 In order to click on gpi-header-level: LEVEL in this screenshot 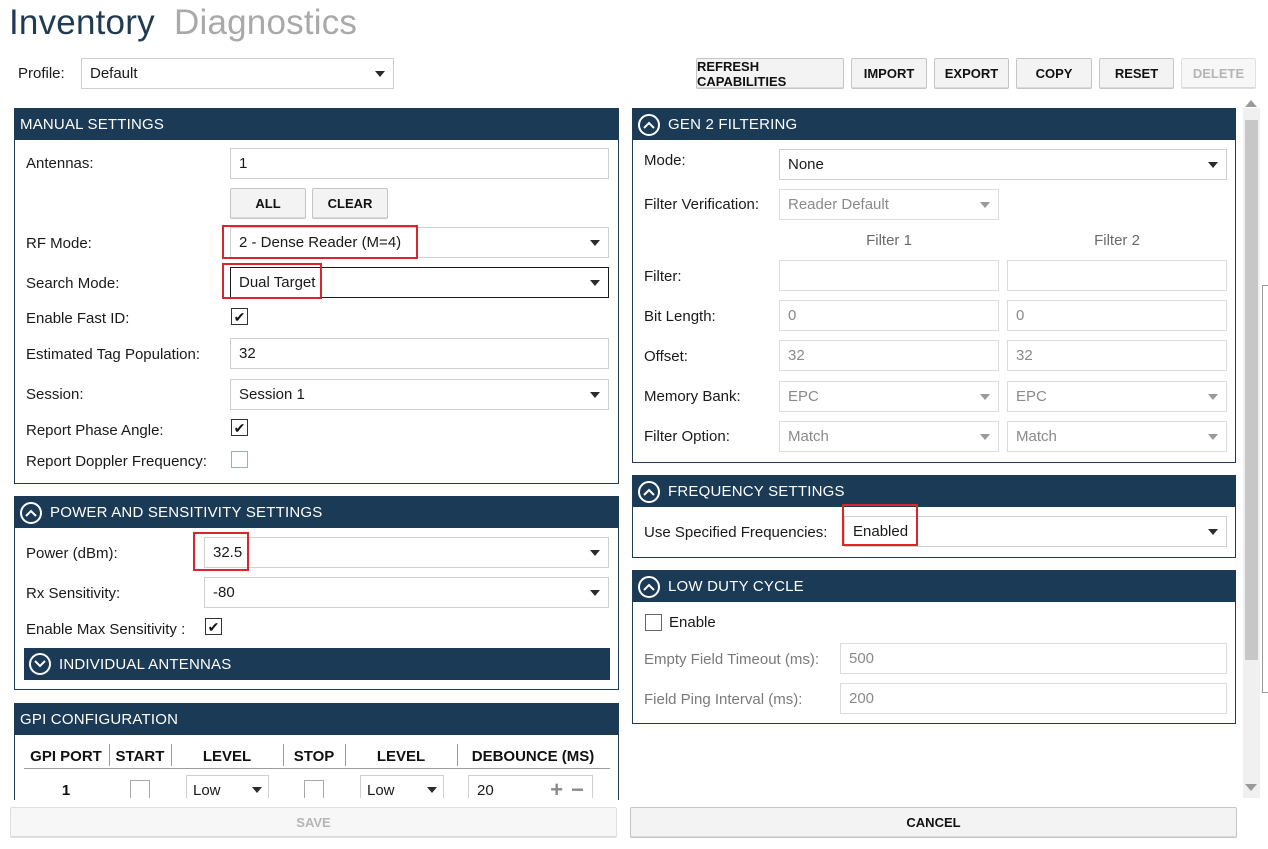, I will do `click(227, 756)`.